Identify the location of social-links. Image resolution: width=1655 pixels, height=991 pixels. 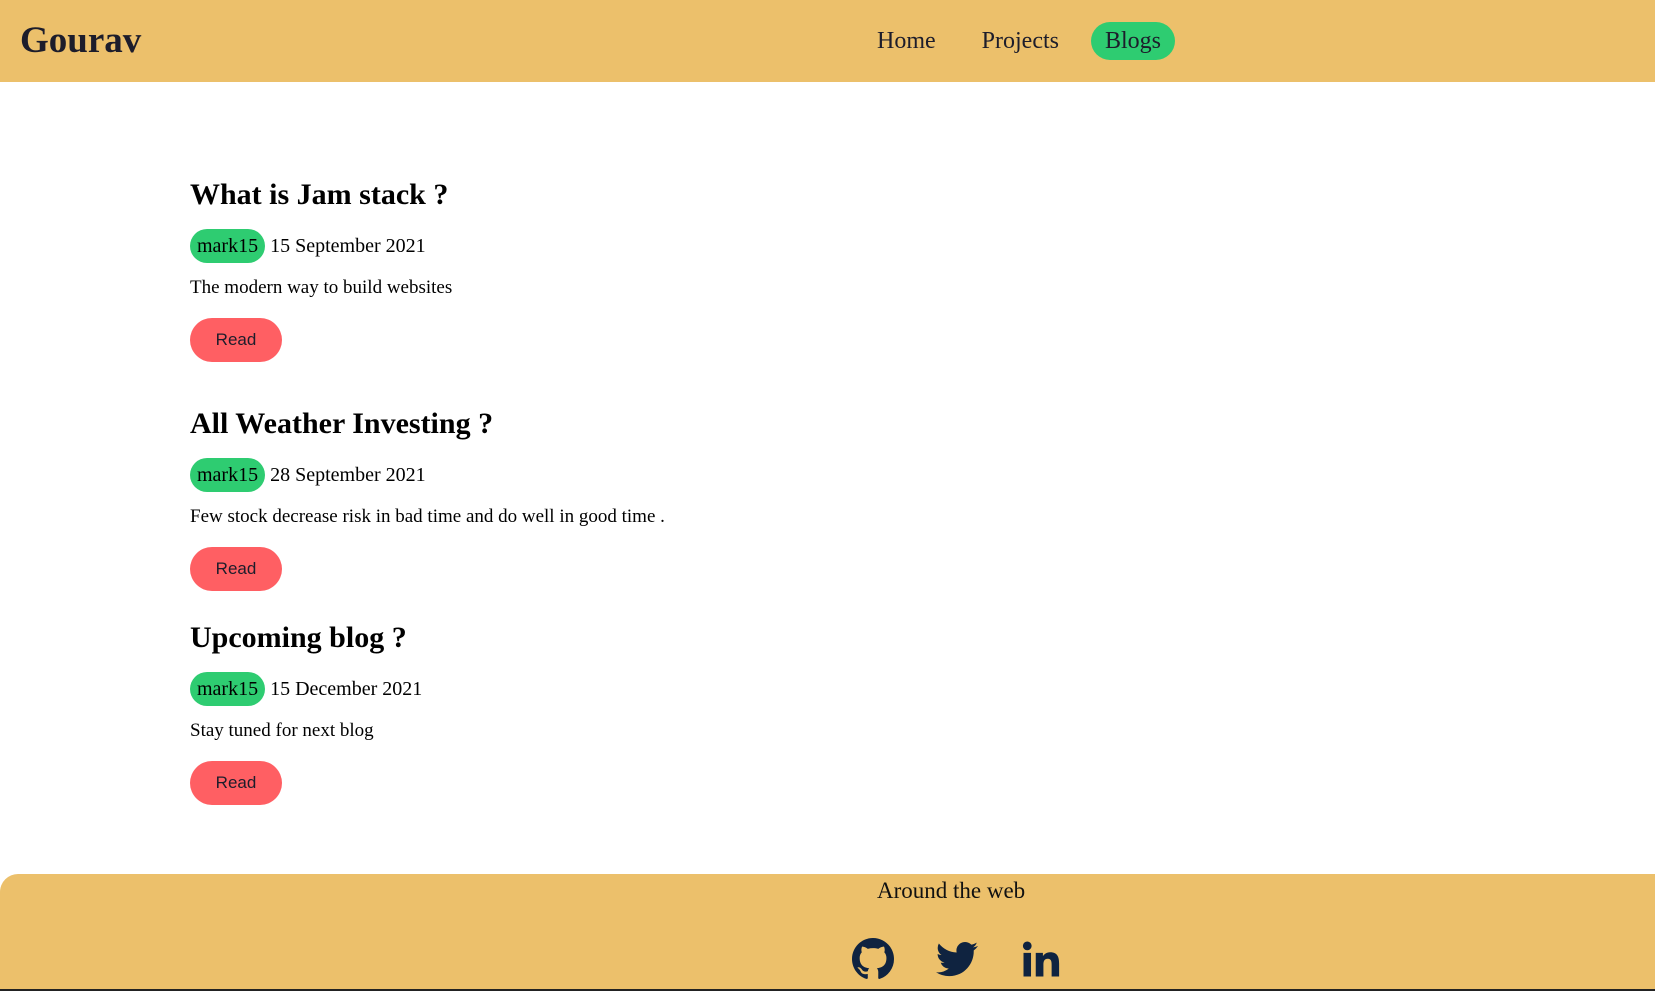
(957, 959).